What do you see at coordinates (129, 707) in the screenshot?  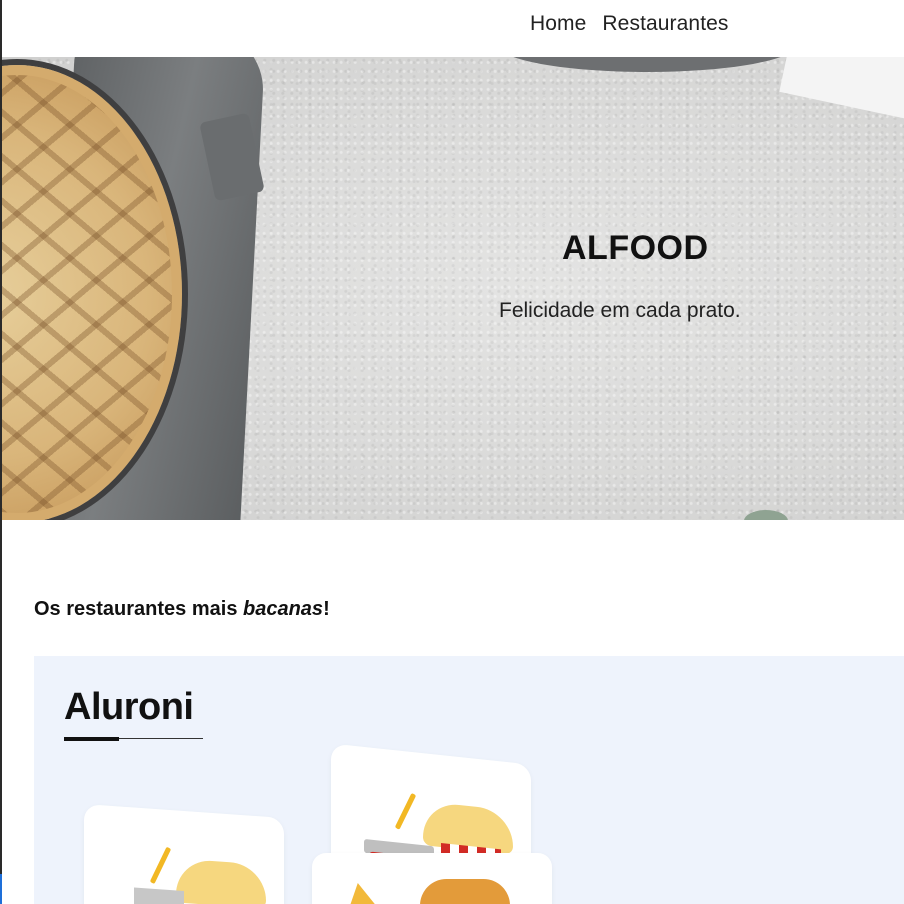 I see `restaurant-name: Aluroni` at bounding box center [129, 707].